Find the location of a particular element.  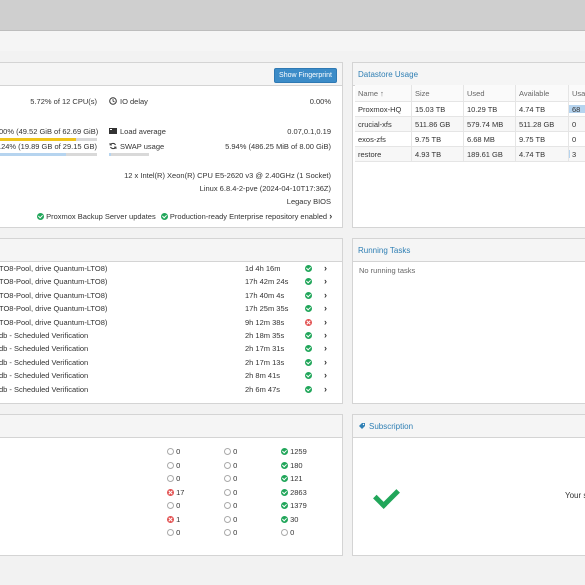

hd-usage-bar is located at coordinates (48, 154).